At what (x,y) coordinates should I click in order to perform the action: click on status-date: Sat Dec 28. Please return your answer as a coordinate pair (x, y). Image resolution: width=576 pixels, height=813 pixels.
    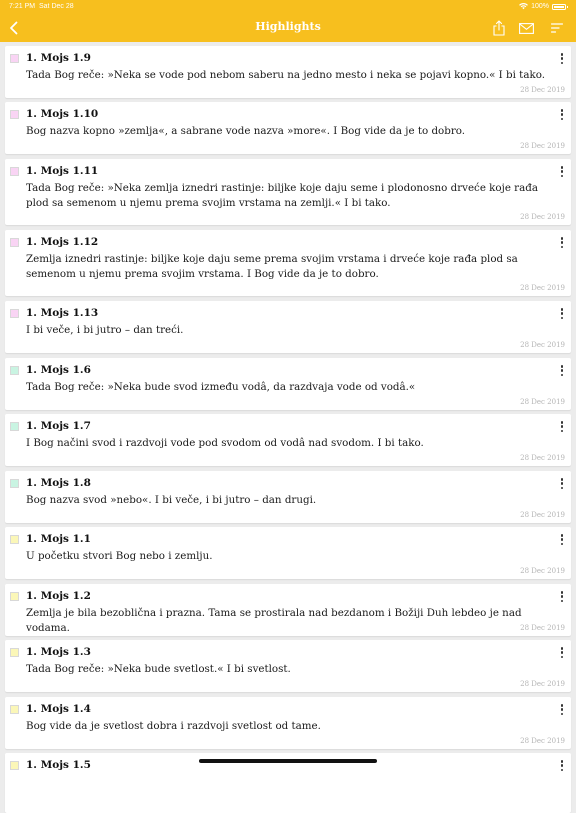
    Looking at the image, I should click on (56, 6).